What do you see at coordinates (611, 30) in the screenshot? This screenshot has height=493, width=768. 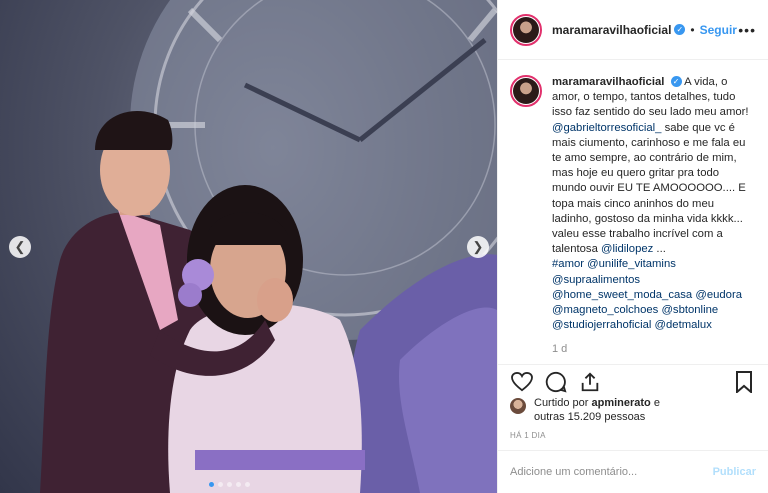 I see `header-username: maramaravilhaoficial` at bounding box center [611, 30].